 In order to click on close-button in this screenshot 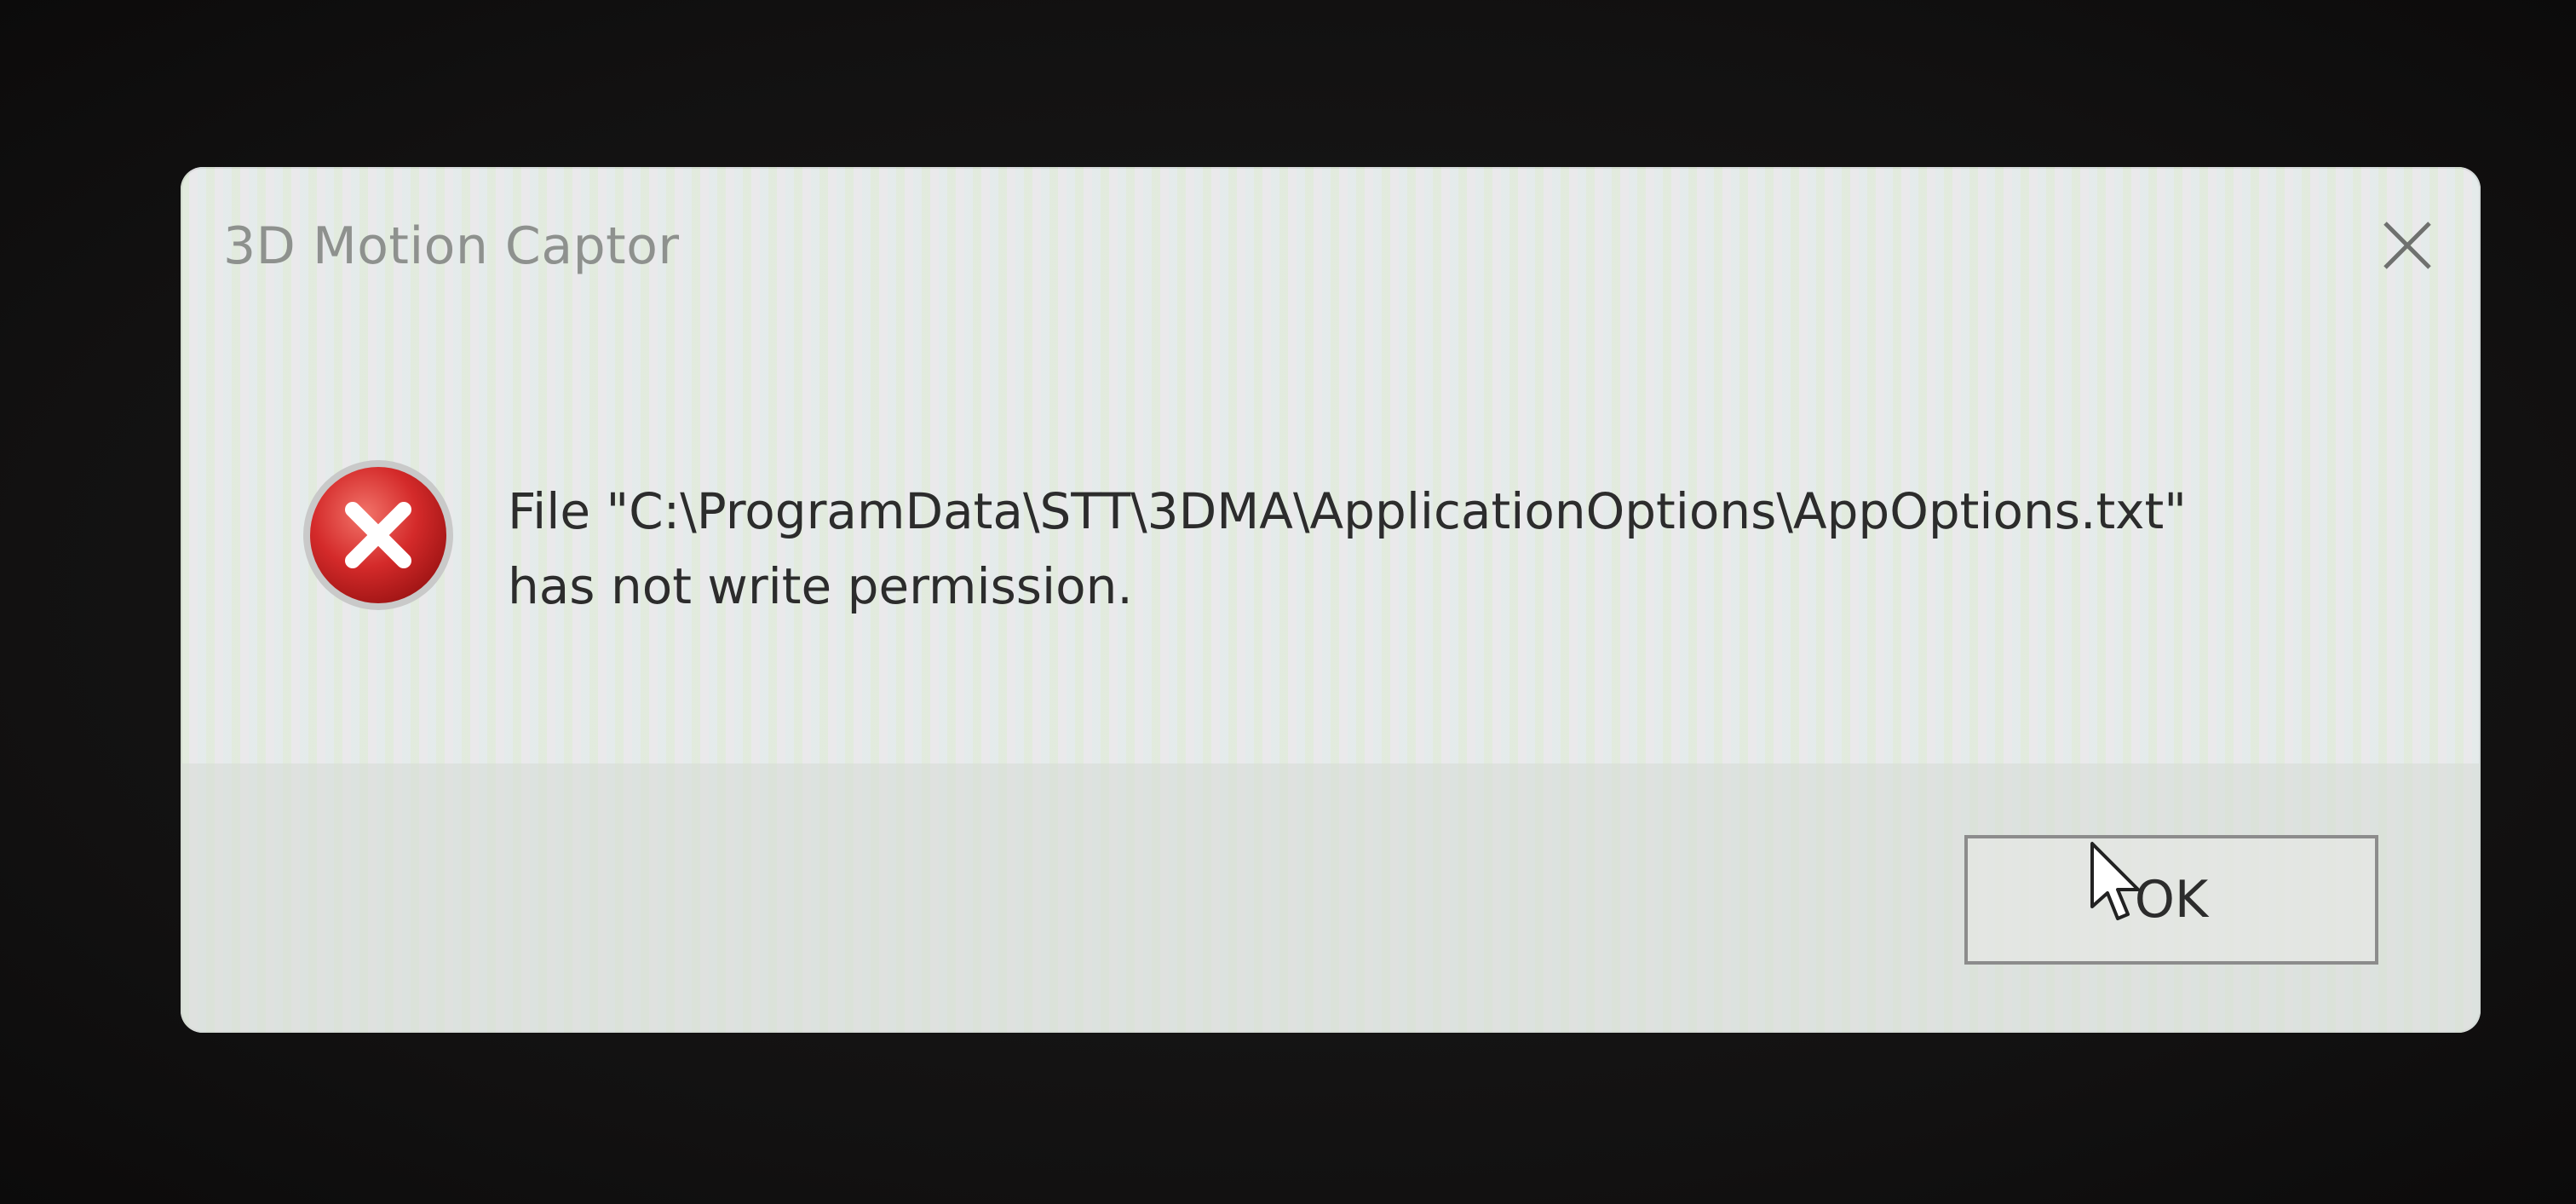, I will do `click(2408, 245)`.